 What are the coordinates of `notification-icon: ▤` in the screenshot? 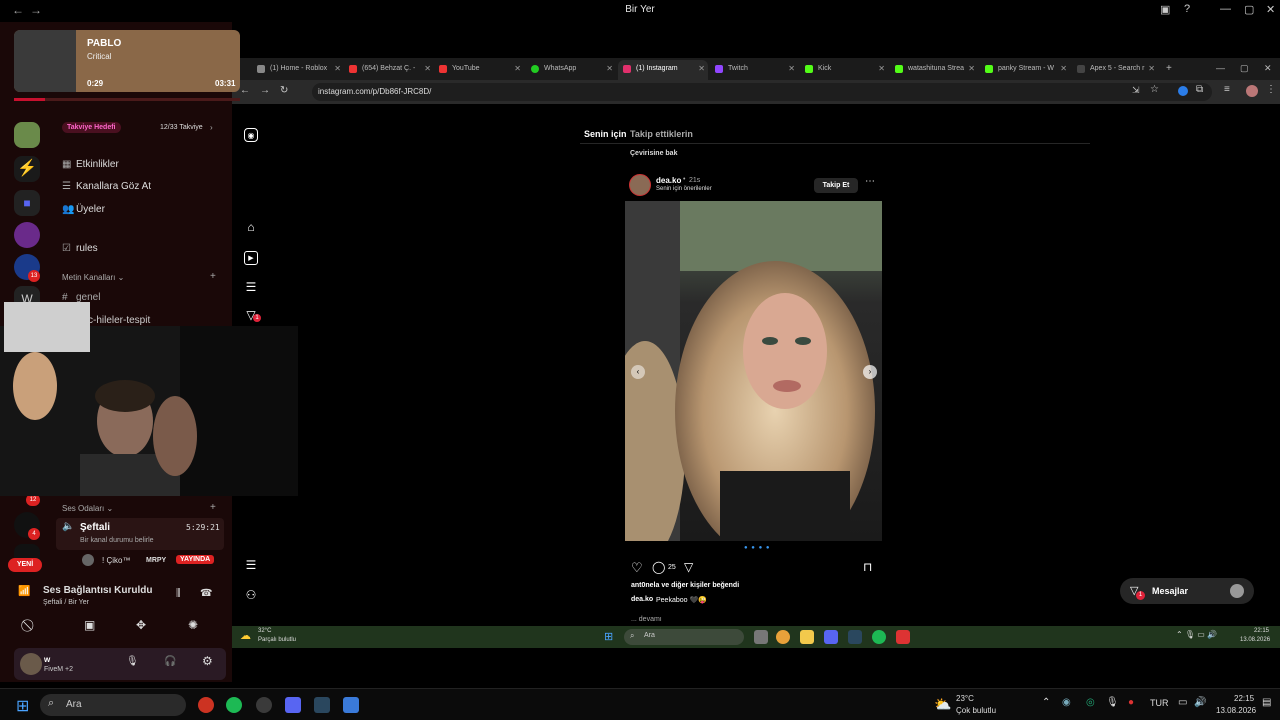 It's located at (1266, 702).